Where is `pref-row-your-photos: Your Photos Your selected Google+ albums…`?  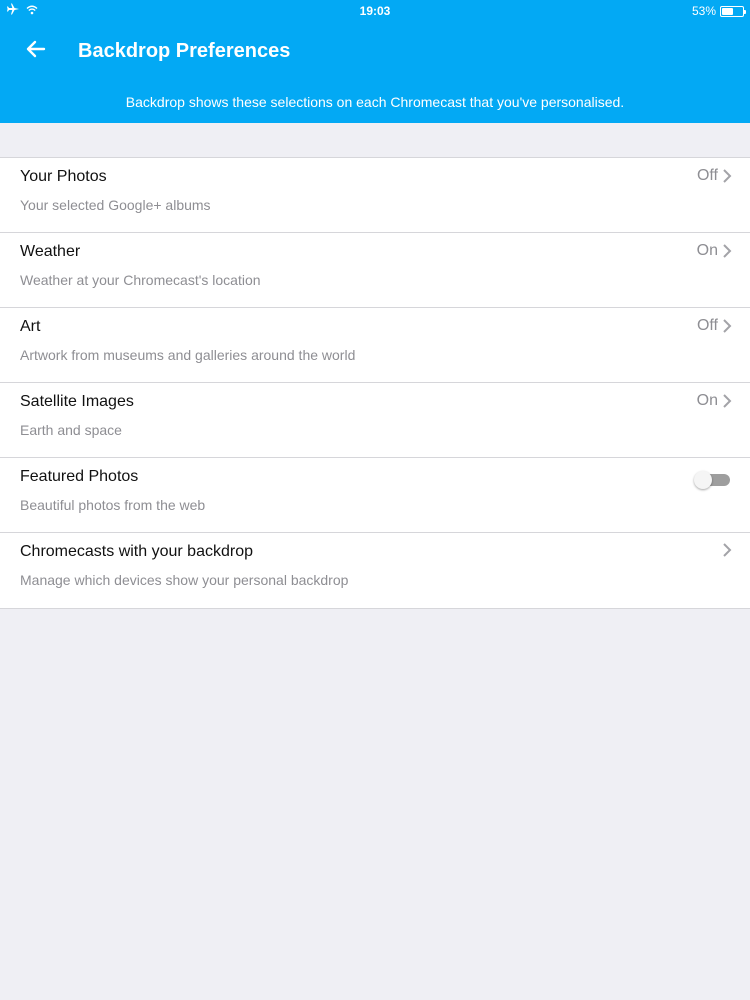 pref-row-your-photos: Your Photos Your selected Google+ albums… is located at coordinates (375, 195).